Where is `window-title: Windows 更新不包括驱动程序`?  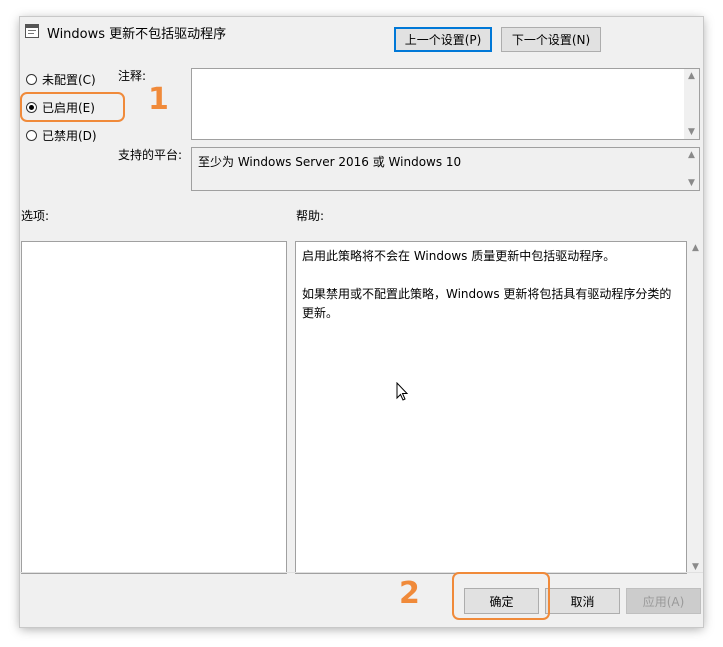
window-title: Windows 更新不包括驱动程序 is located at coordinates (137, 34).